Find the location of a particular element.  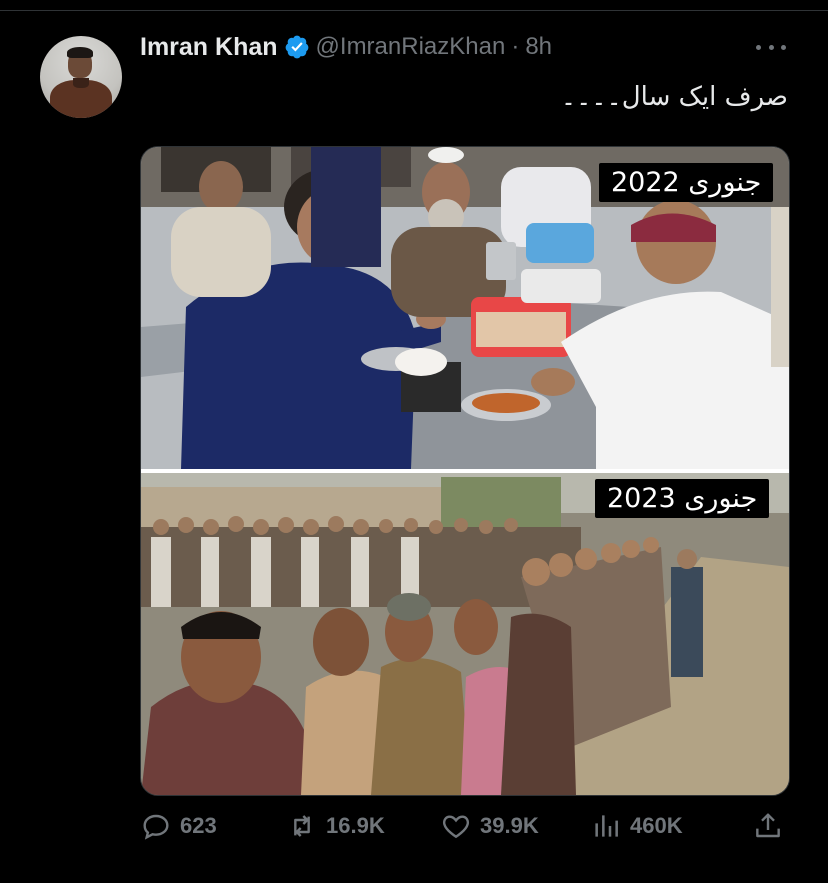

tweet-text: صرف ایک سال۔۔۔۔ is located at coordinates (674, 97).